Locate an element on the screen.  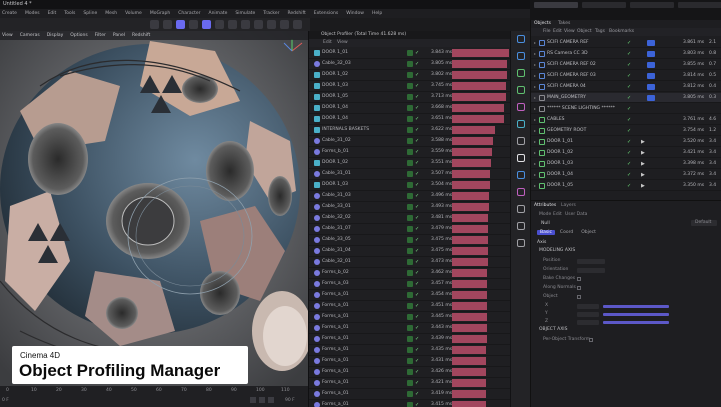
tab-objects: Objects is located at coordinates (542, 23).